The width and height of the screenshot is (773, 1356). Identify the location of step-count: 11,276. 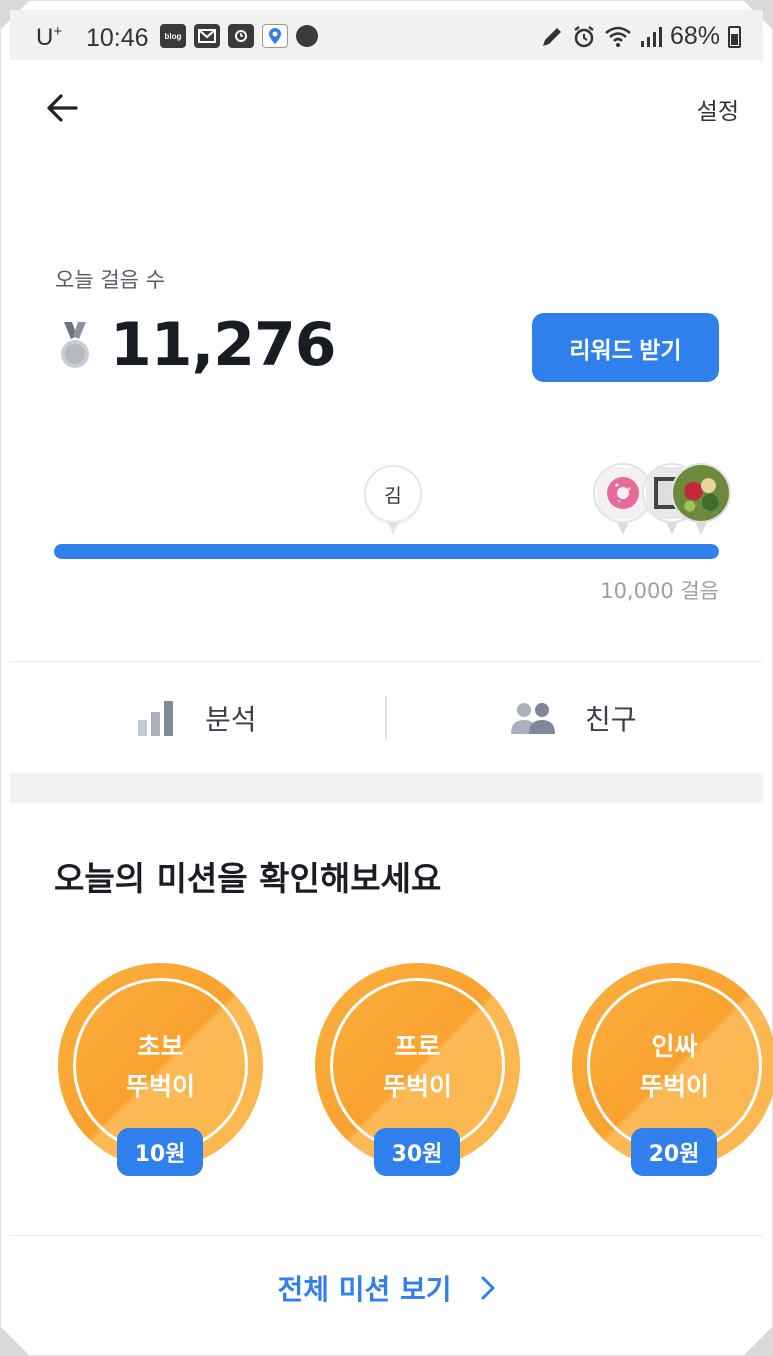
(223, 345).